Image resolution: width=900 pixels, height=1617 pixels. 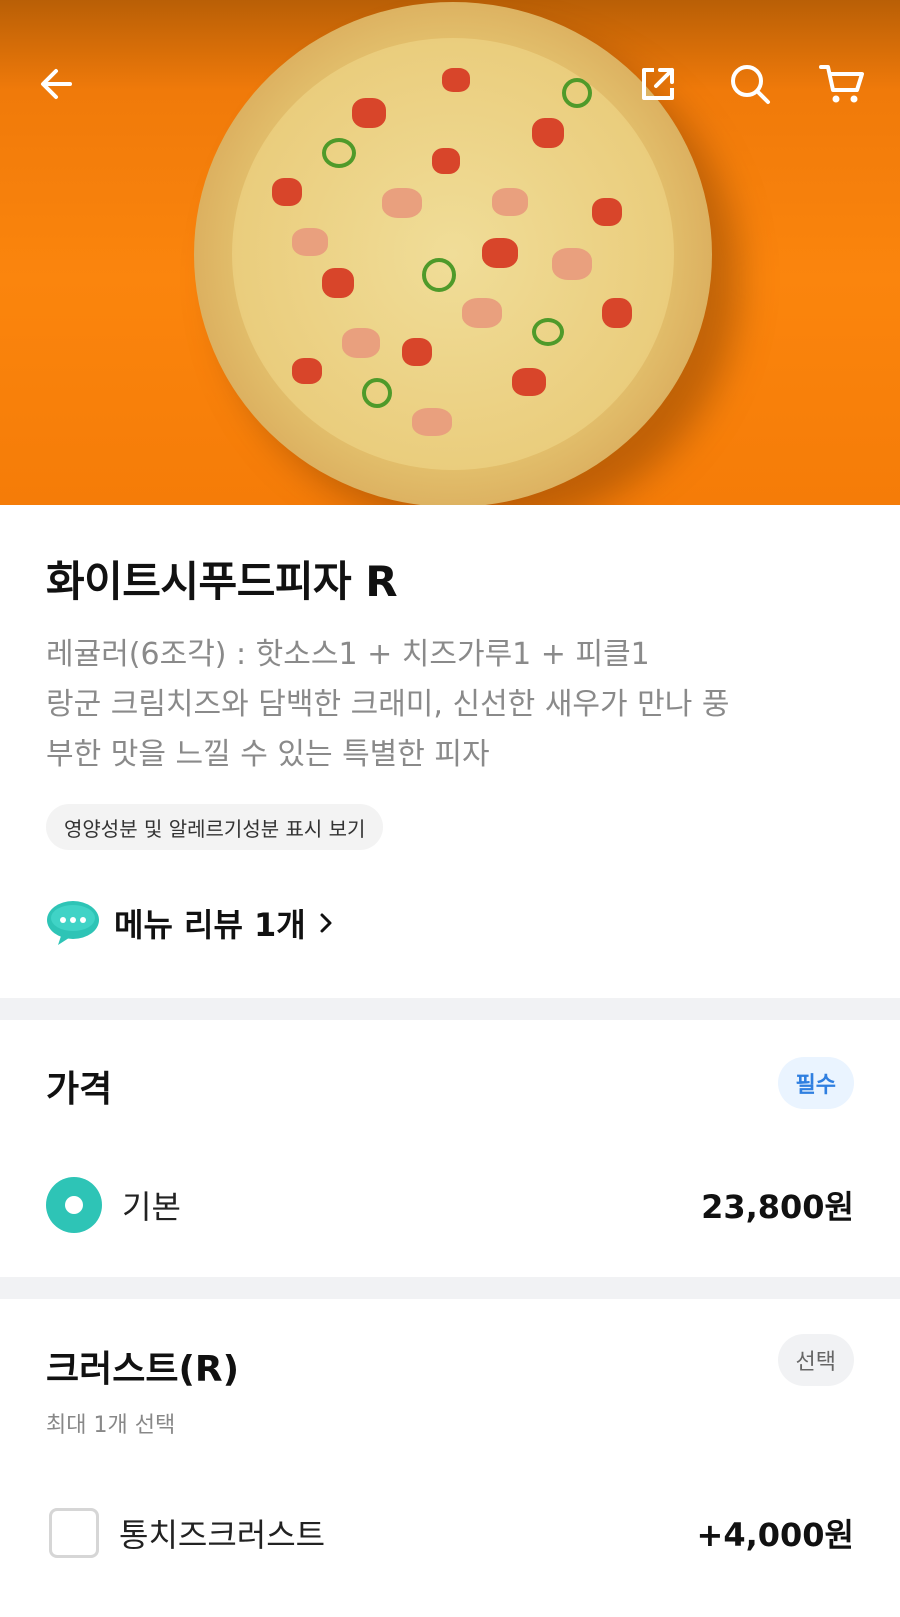 I want to click on menu-review-link: 메뉴 리뷰 1개, so click(x=191, y=923).